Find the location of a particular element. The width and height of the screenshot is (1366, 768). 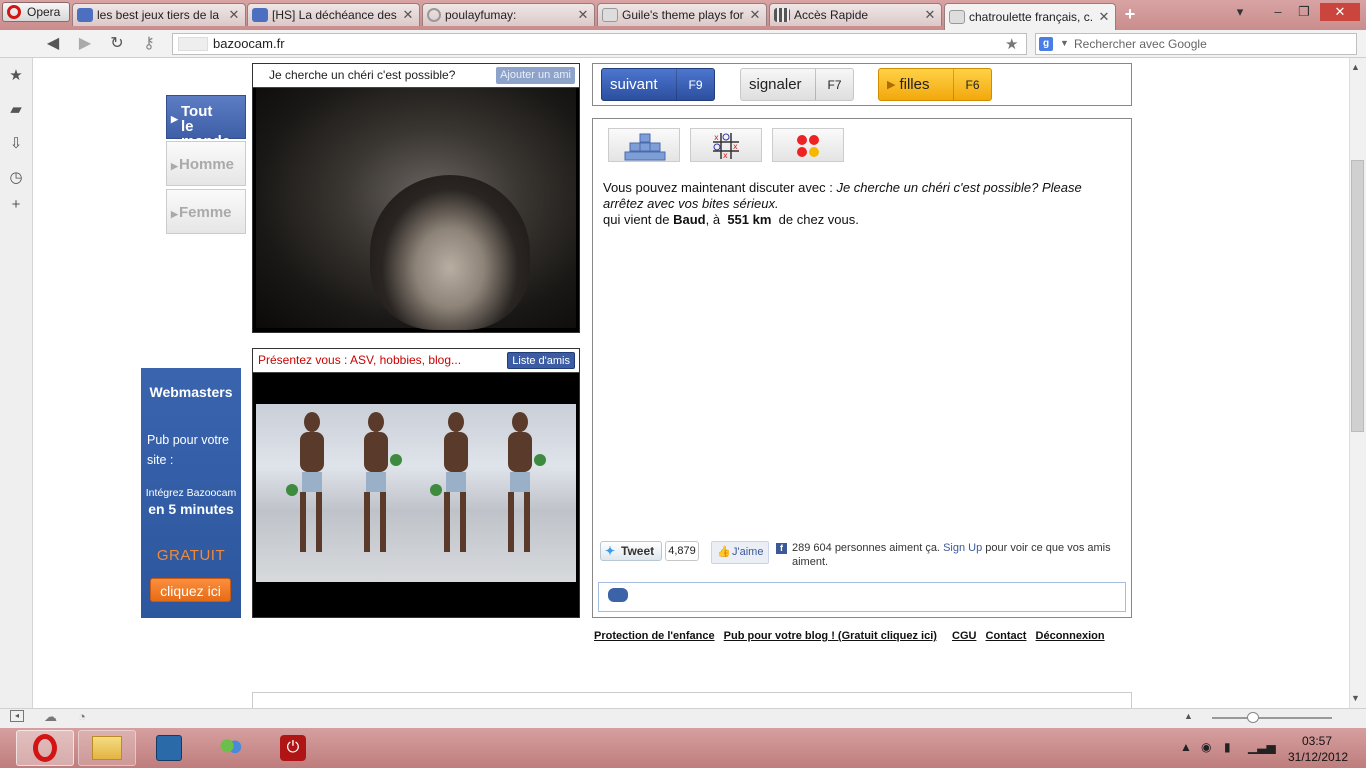

messenger-icon is located at coordinates (231, 748).